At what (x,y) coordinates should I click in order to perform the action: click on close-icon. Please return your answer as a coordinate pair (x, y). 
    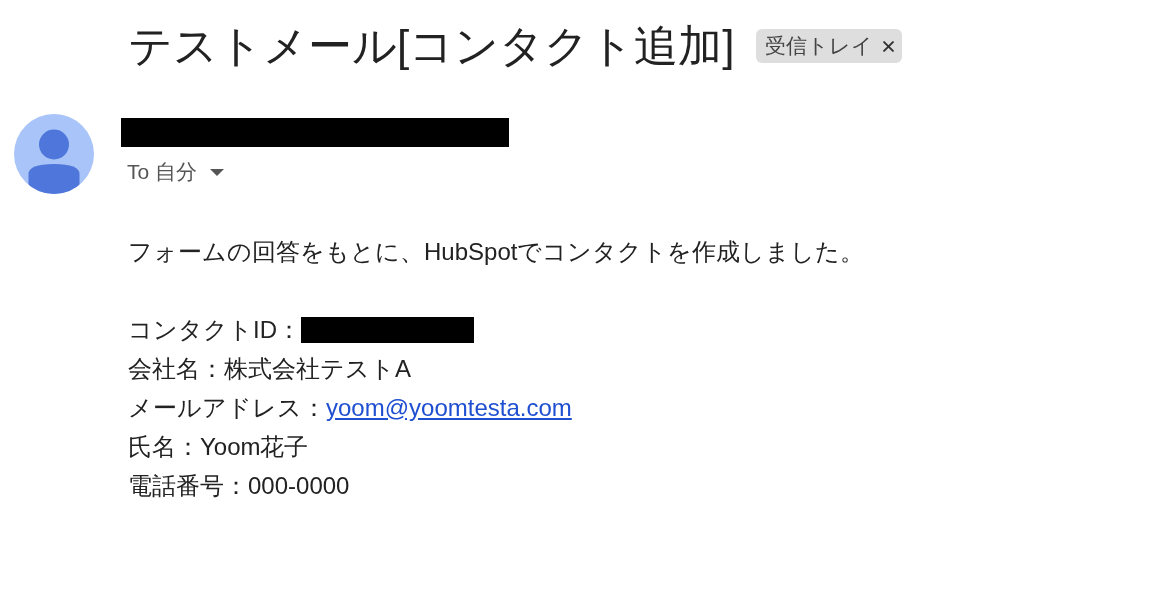
    Looking at the image, I should click on (889, 46).